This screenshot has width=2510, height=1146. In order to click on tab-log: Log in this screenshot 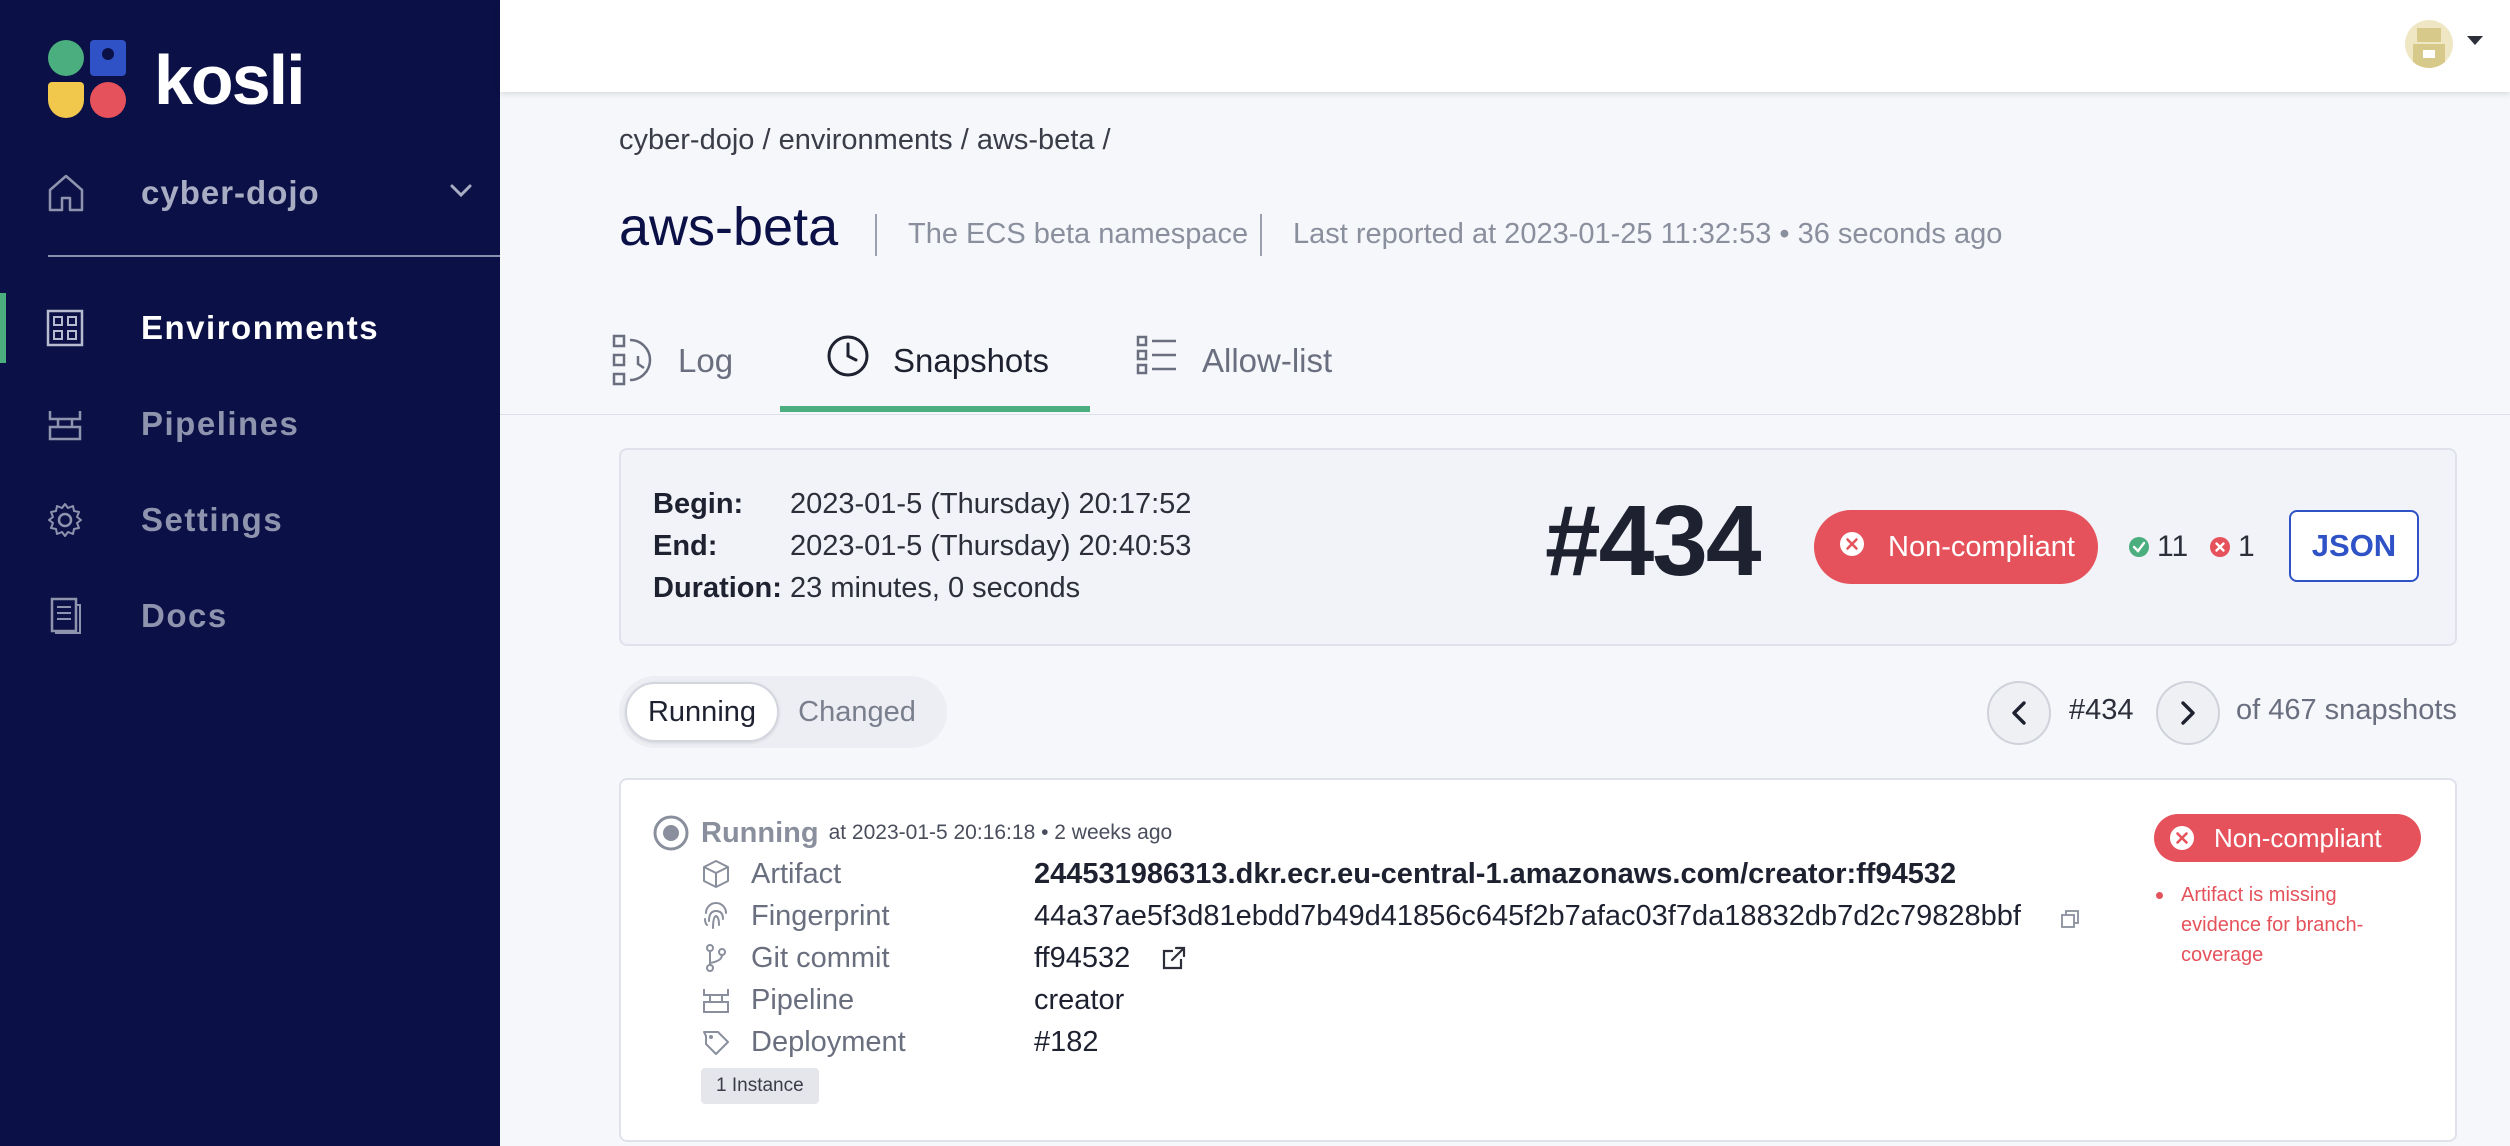, I will do `click(687, 367)`.